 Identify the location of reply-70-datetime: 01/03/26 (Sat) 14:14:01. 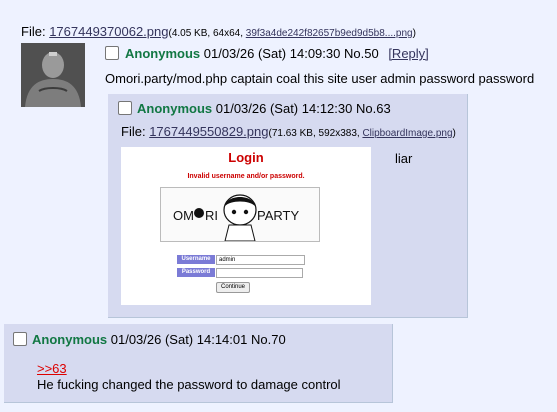
(179, 339).